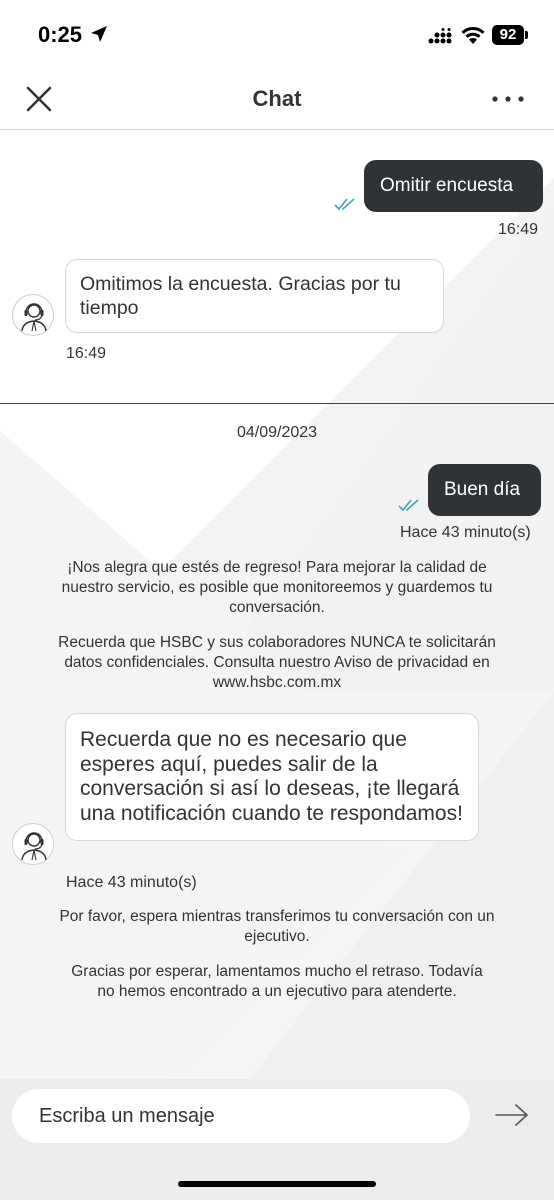  What do you see at coordinates (277, 403) in the screenshot?
I see `divider` at bounding box center [277, 403].